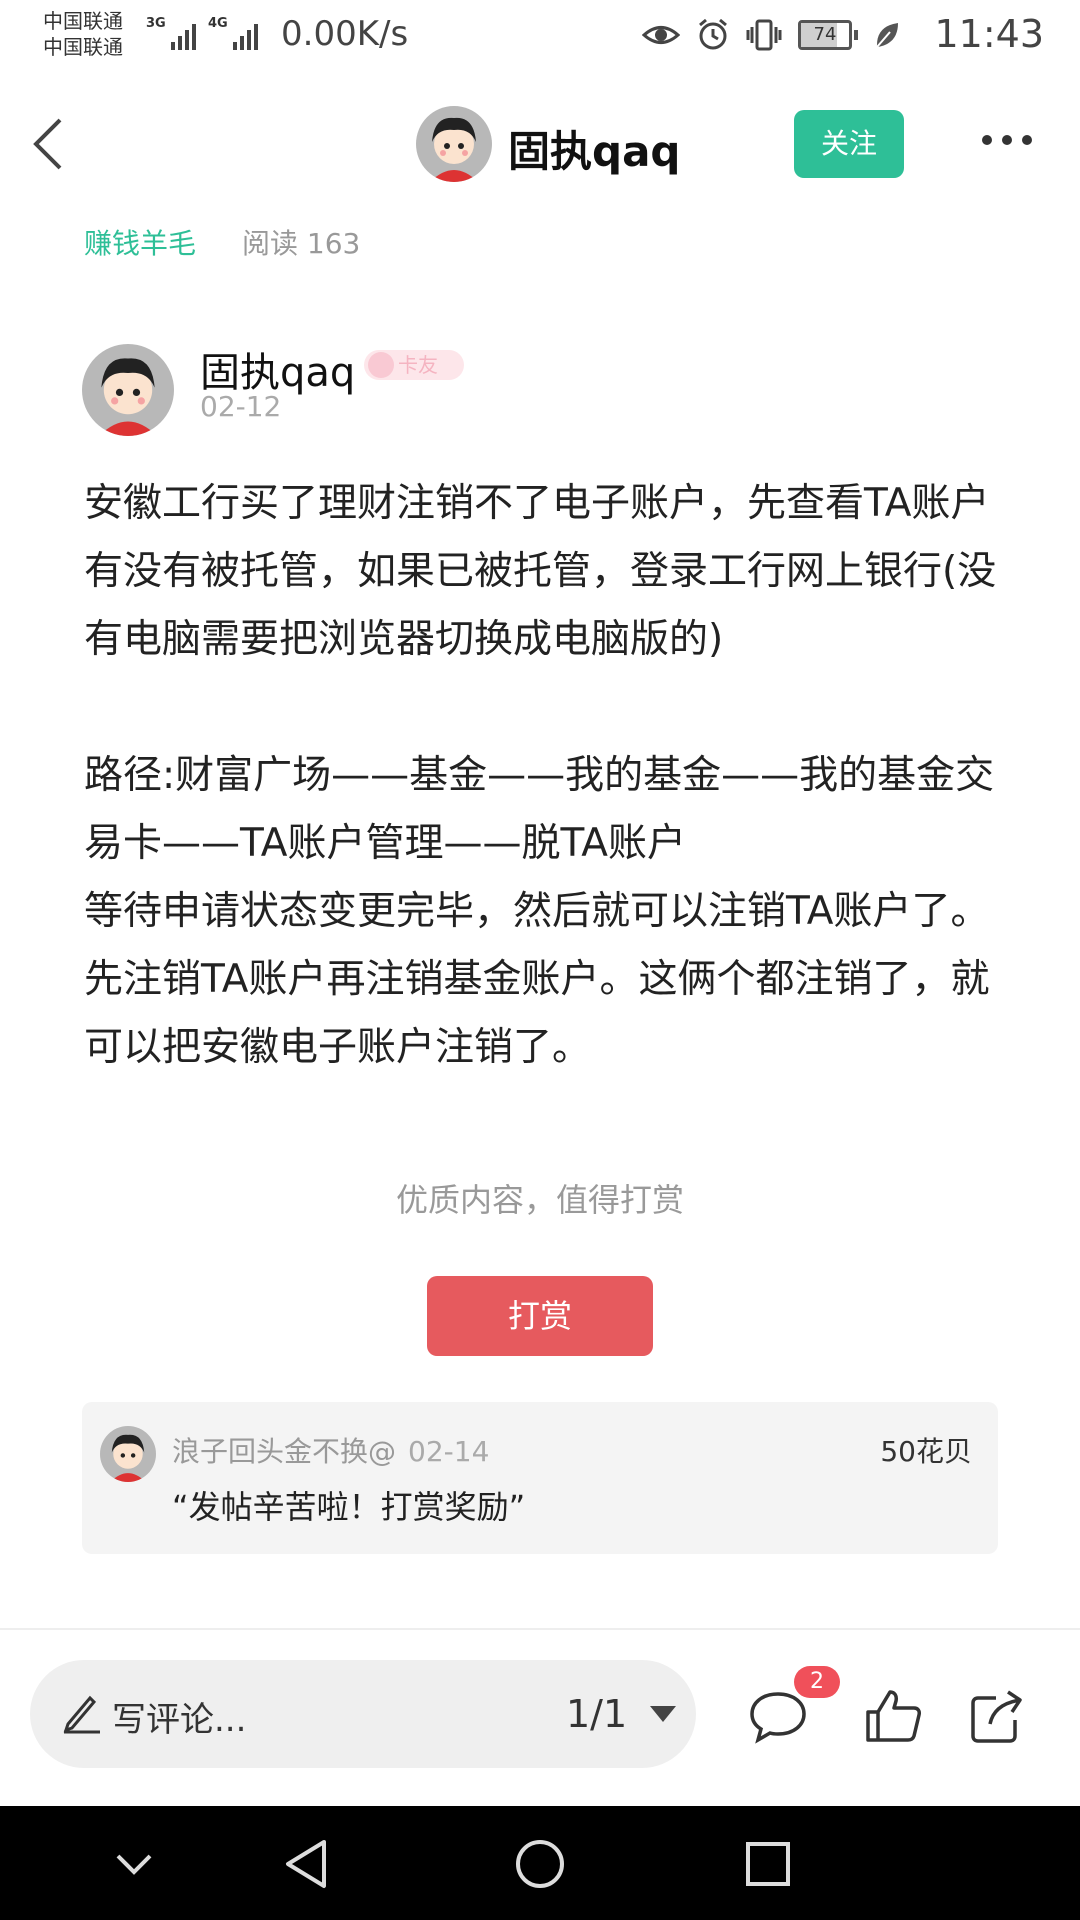  What do you see at coordinates (989, 34) in the screenshot?
I see `clock: 11:43` at bounding box center [989, 34].